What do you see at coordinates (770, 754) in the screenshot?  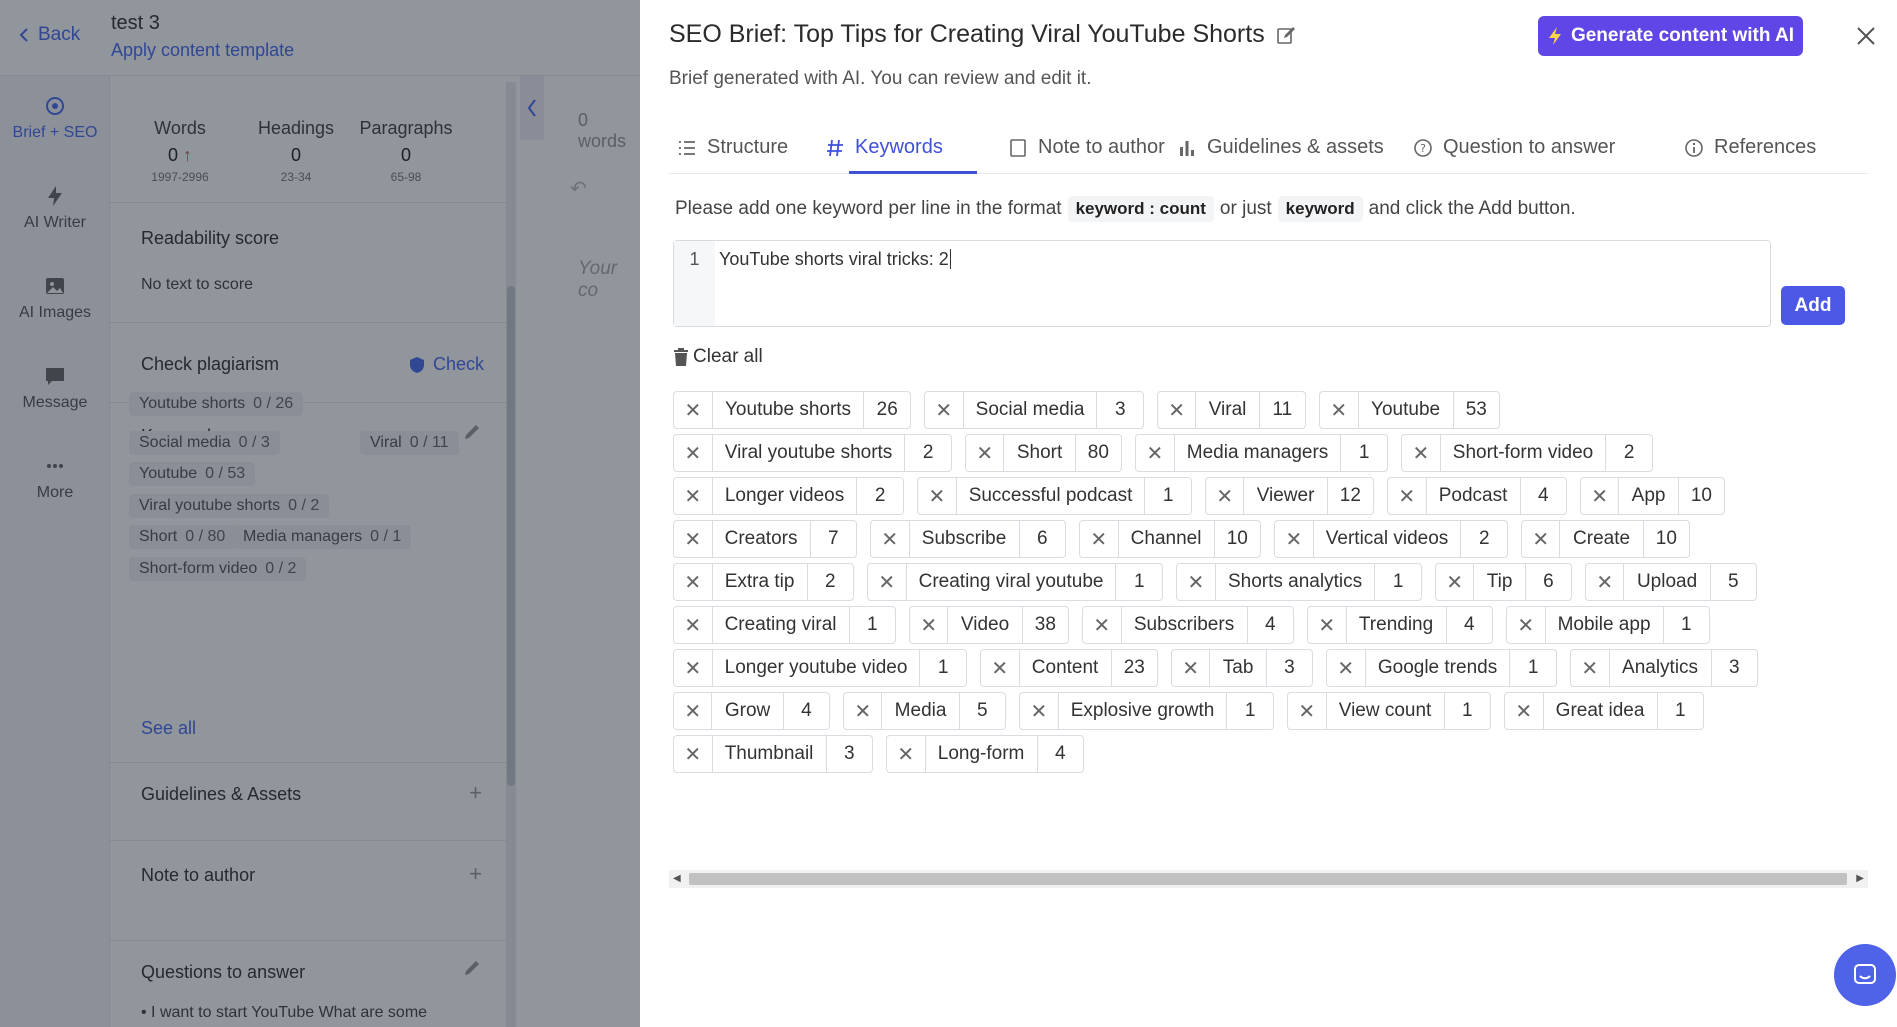 I see `keyword-chip-name: Thumbnail` at bounding box center [770, 754].